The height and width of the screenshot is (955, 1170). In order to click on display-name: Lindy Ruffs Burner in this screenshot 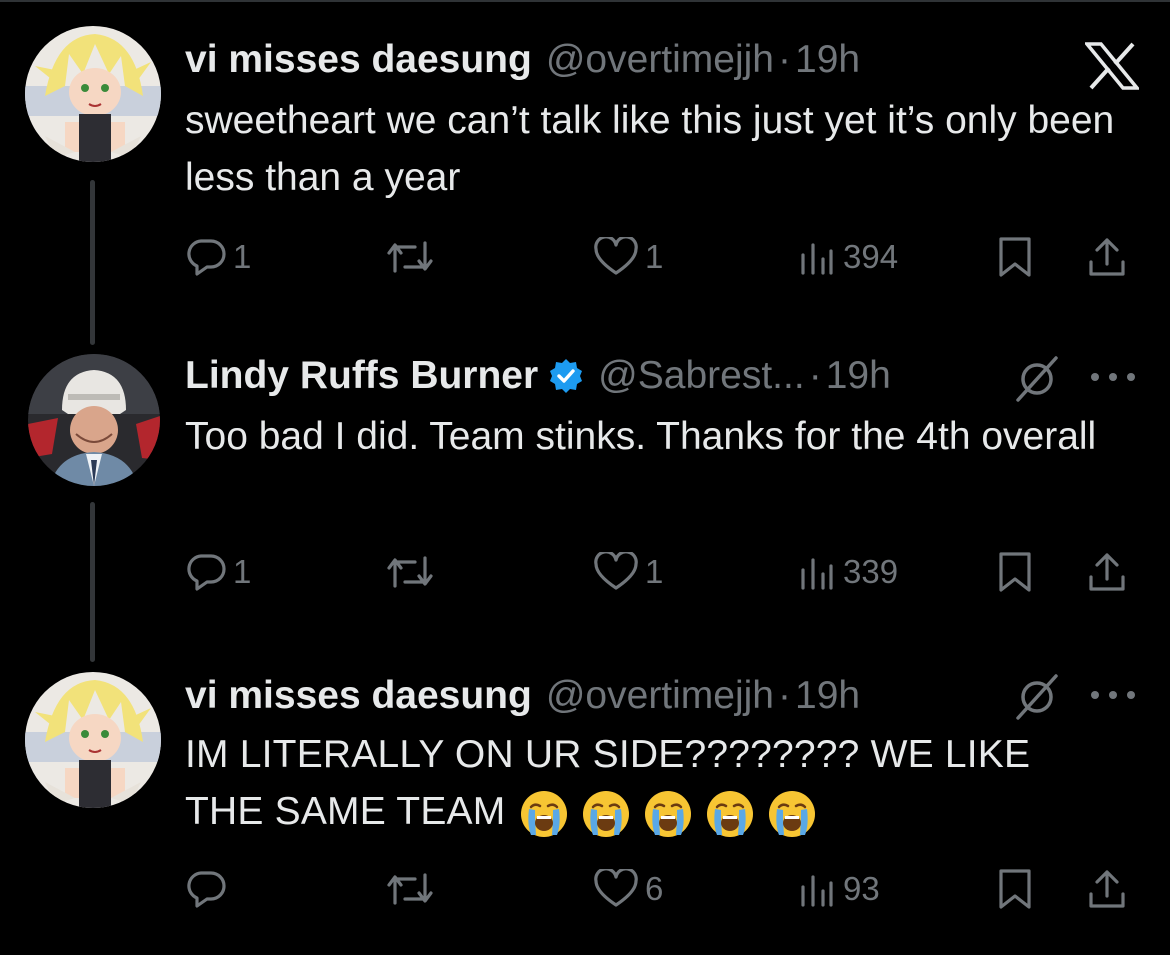, I will do `click(361, 376)`.